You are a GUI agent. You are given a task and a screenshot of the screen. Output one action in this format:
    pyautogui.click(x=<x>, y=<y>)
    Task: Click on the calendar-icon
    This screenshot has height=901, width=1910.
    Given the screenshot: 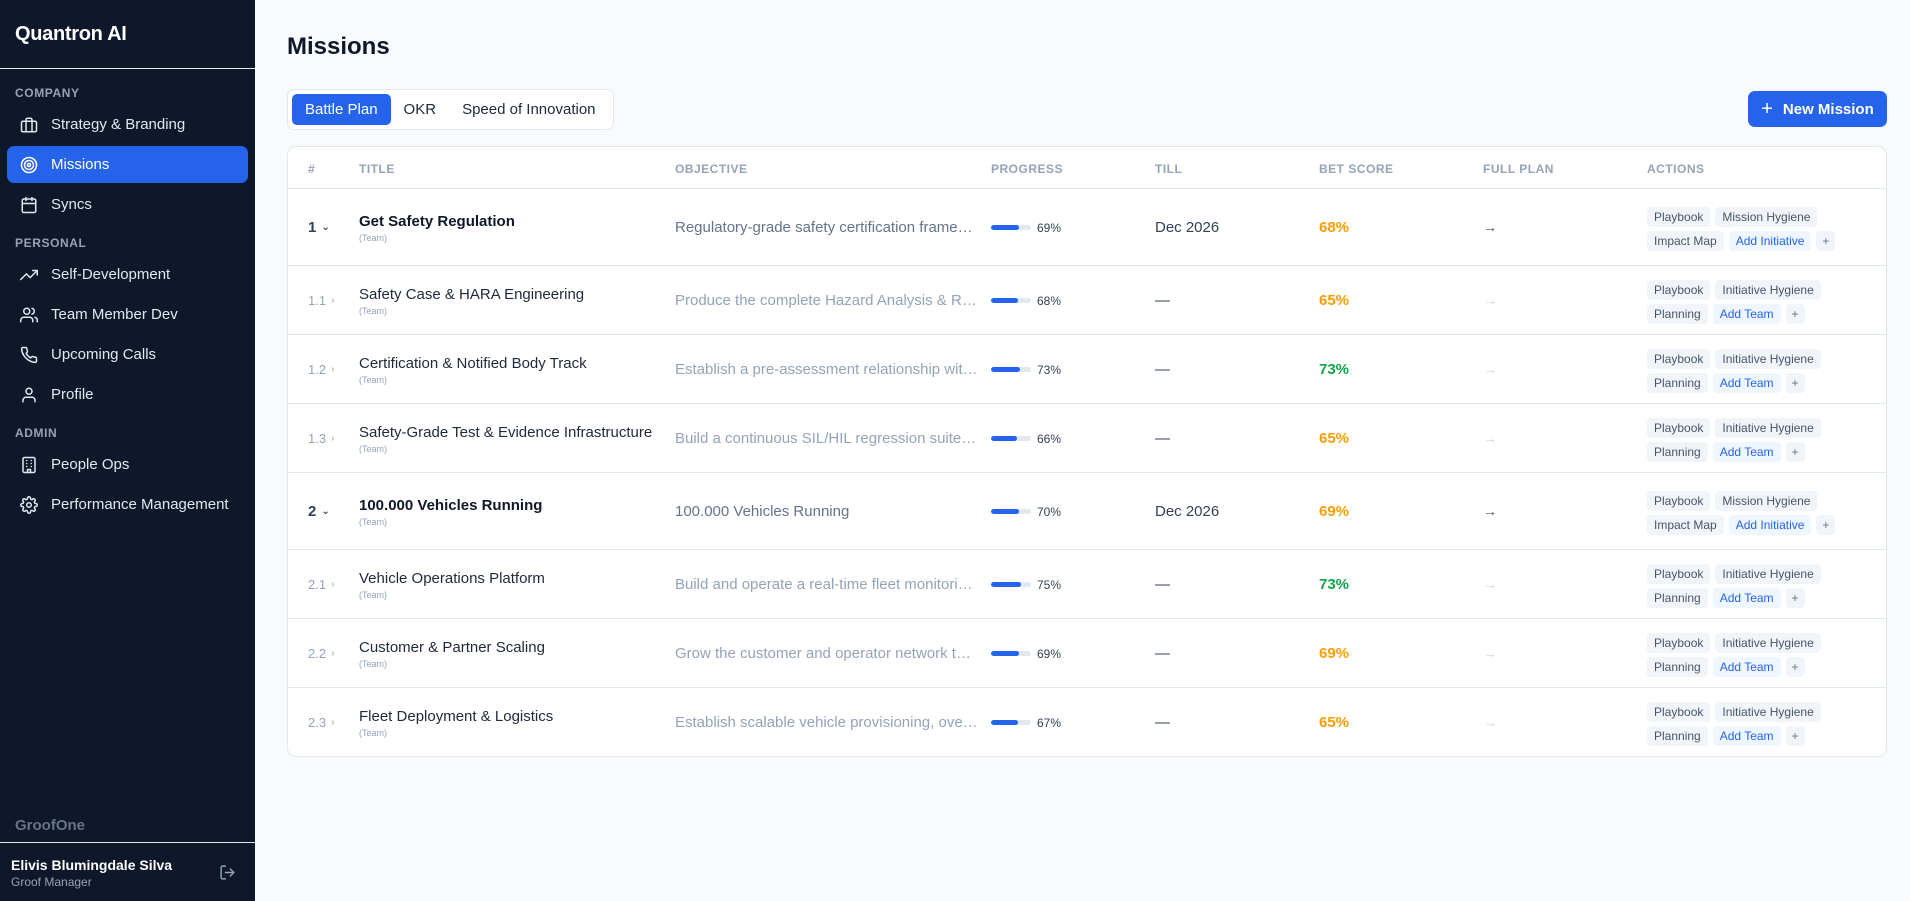 What is the action you would take?
    pyautogui.click(x=29, y=204)
    